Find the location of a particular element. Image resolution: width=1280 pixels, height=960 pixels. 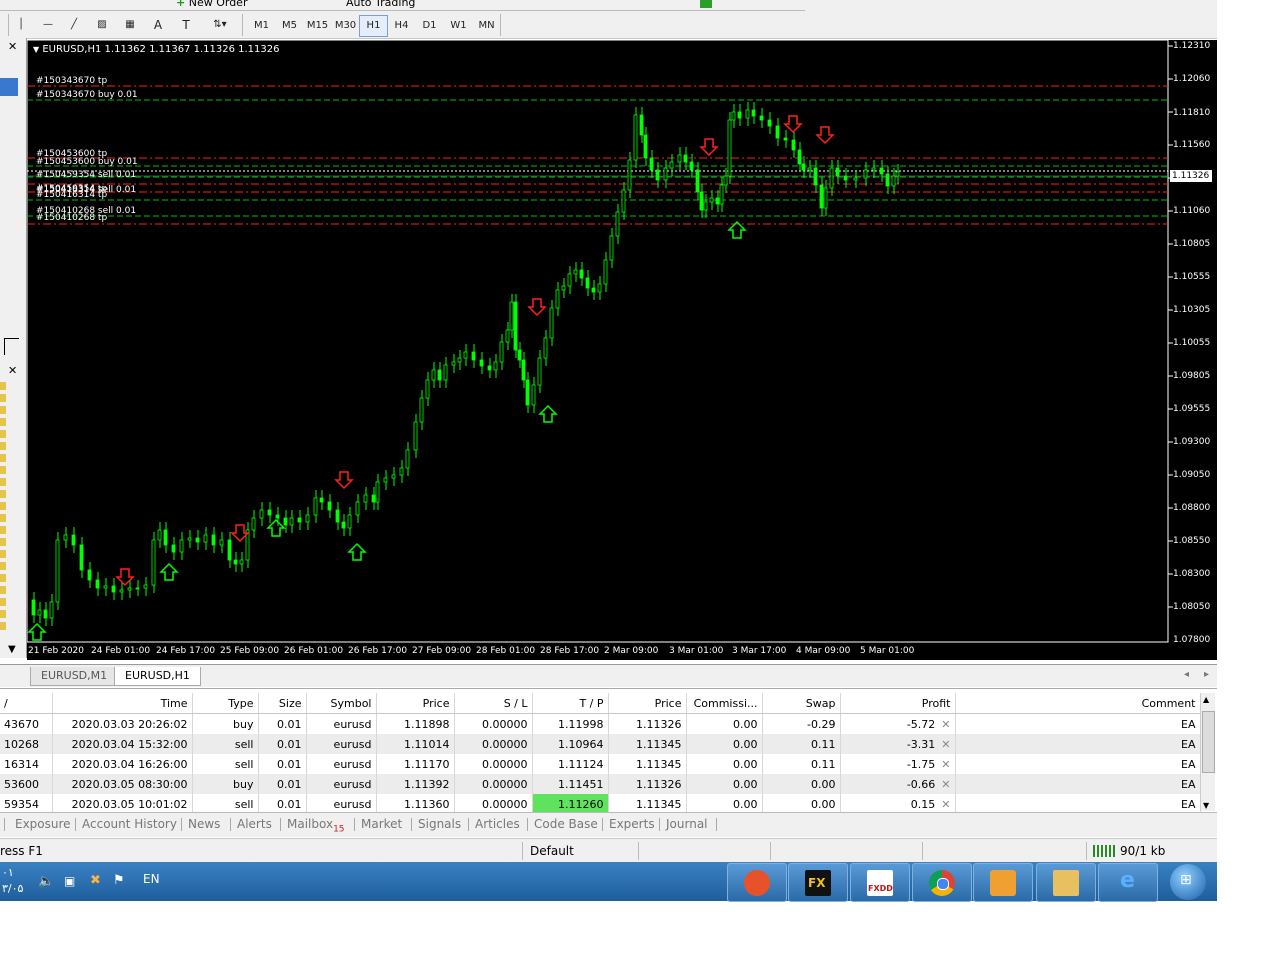

scroll-right-icon: ▸ is located at coordinates (1206, 674).